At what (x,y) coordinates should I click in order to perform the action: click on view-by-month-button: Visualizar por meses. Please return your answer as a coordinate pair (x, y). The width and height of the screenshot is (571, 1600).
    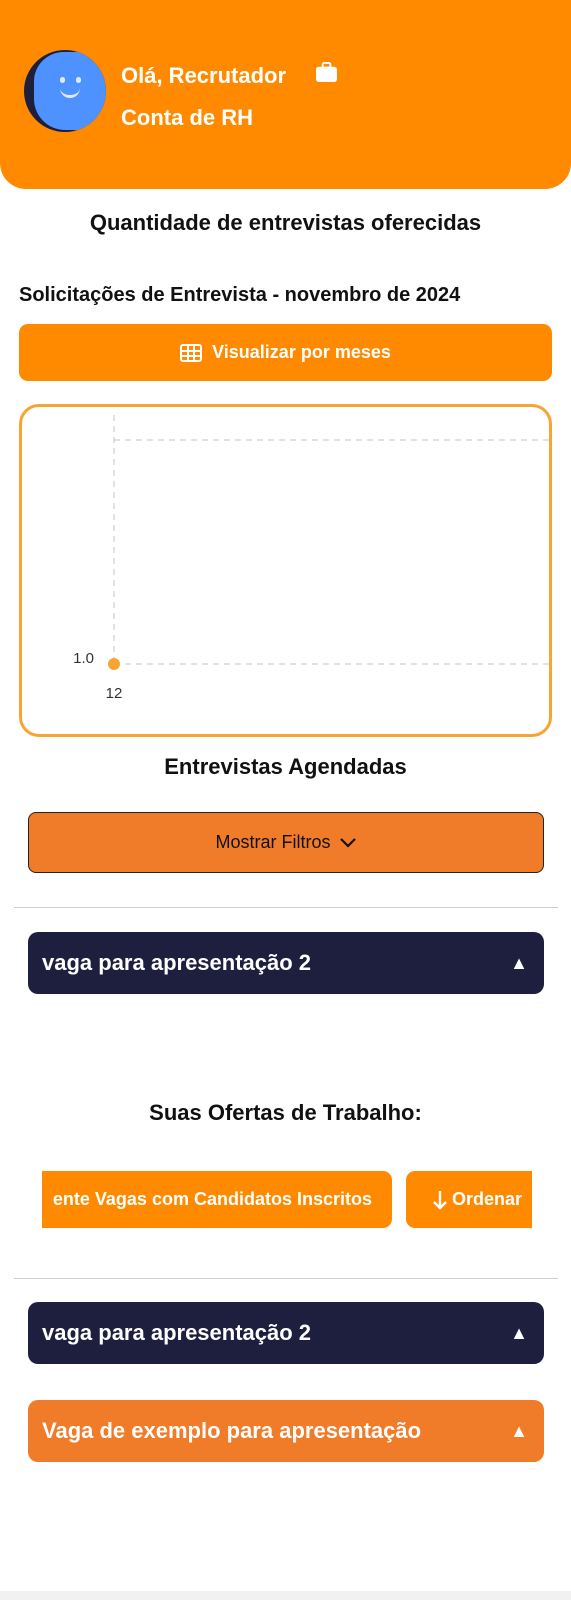
    Looking at the image, I should click on (285, 352).